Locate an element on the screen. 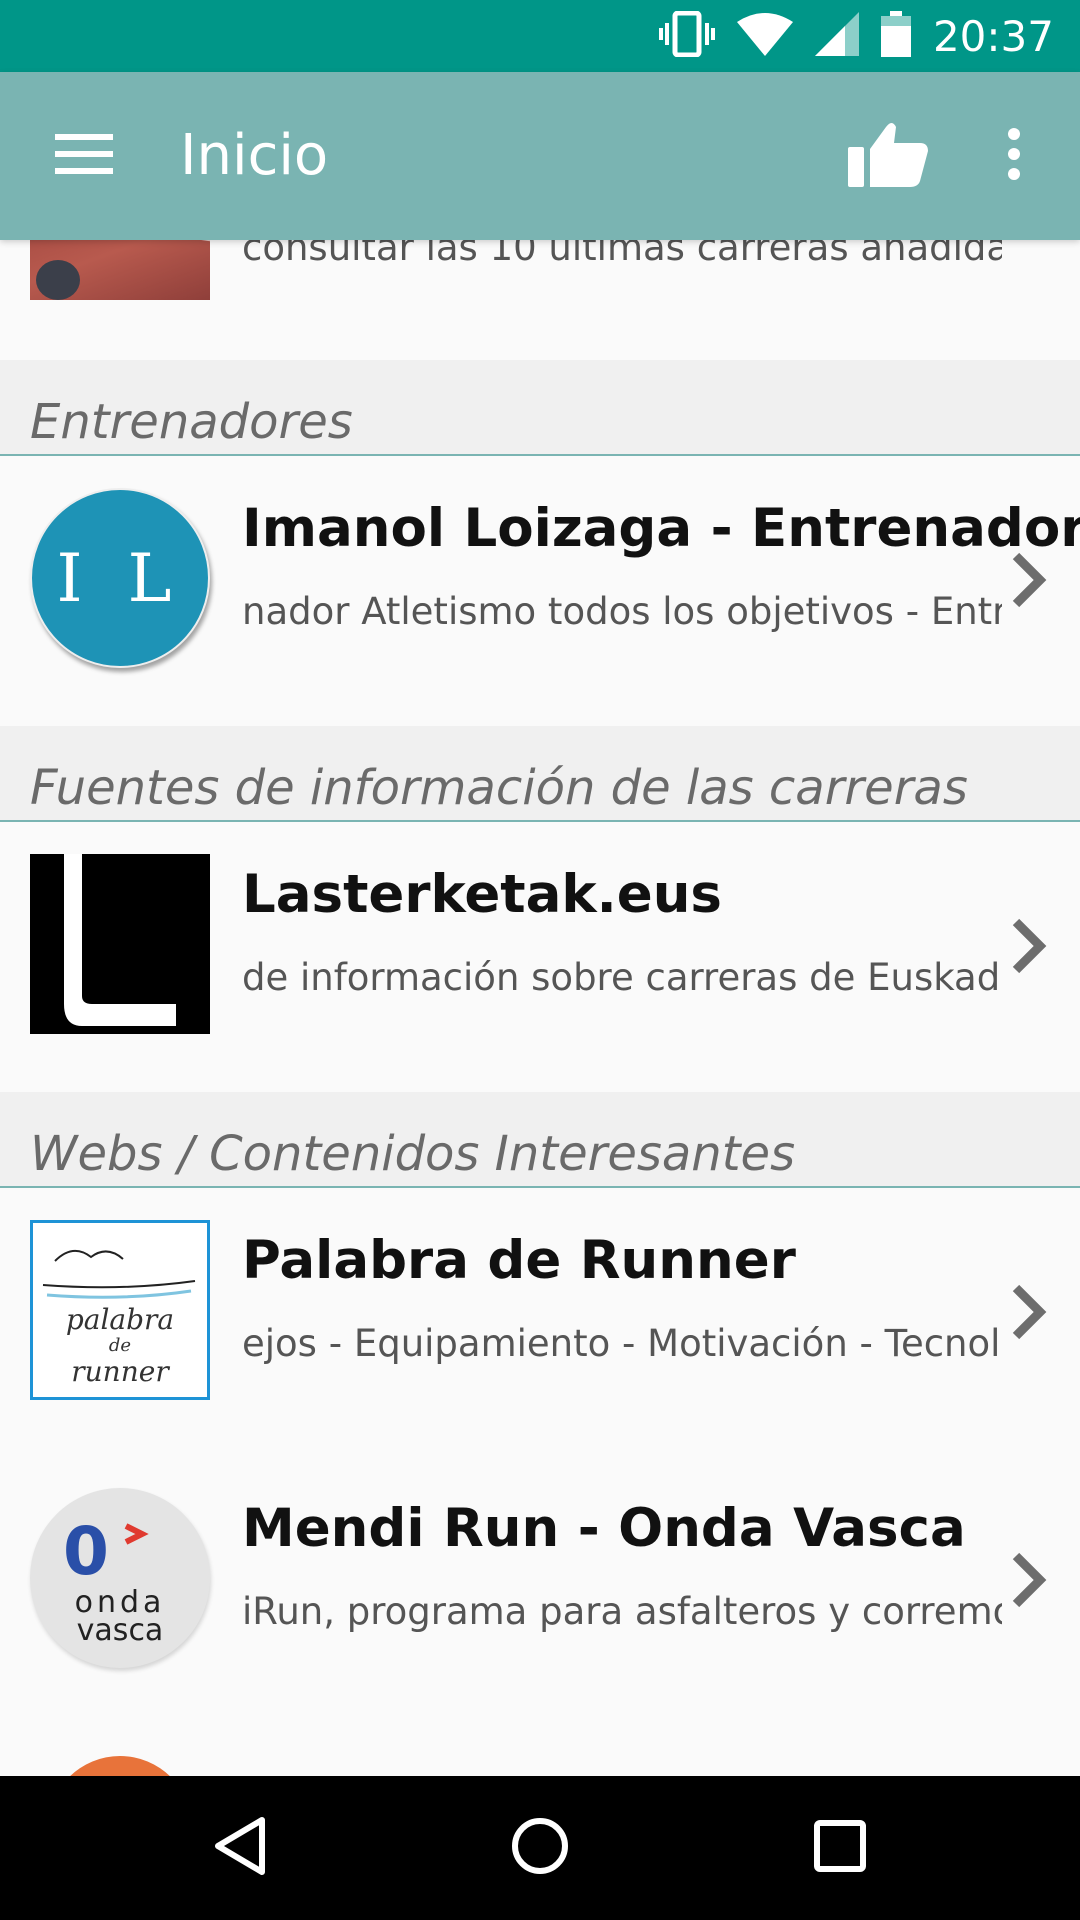 This screenshot has height=1920, width=1080. list-item-title: Palabra de Runner is located at coordinates (519, 1260).